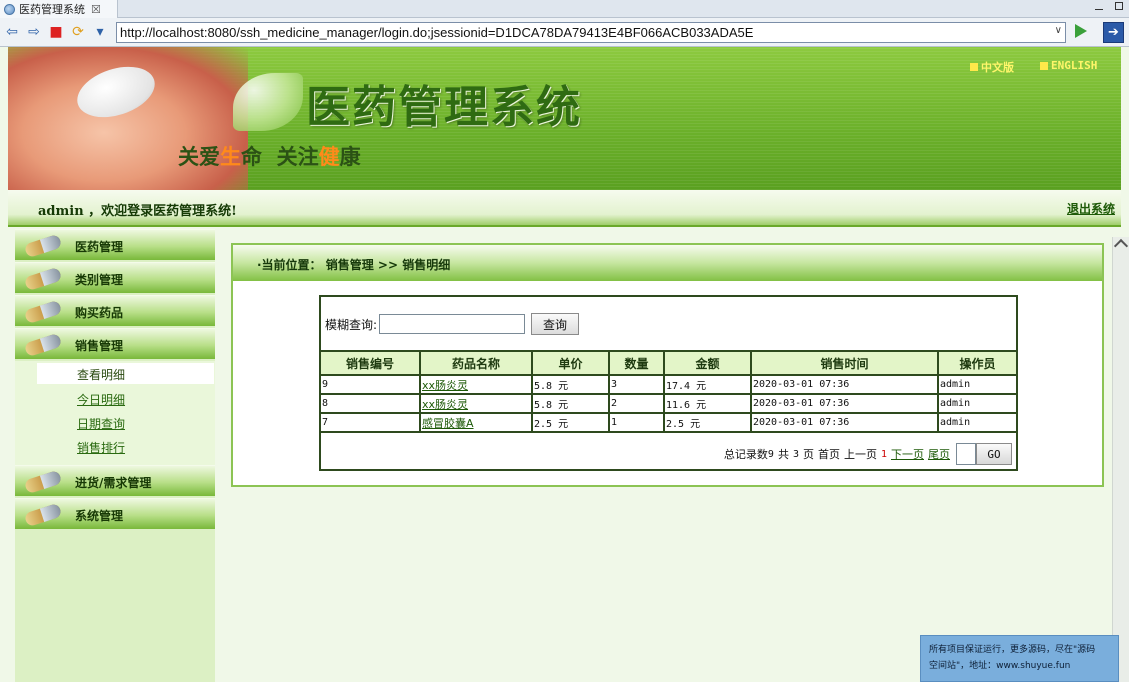 The width and height of the screenshot is (1129, 682). What do you see at coordinates (1000, 666) in the screenshot?
I see `ad-line: 空间站"，地址：www.shuyue.fun` at bounding box center [1000, 666].